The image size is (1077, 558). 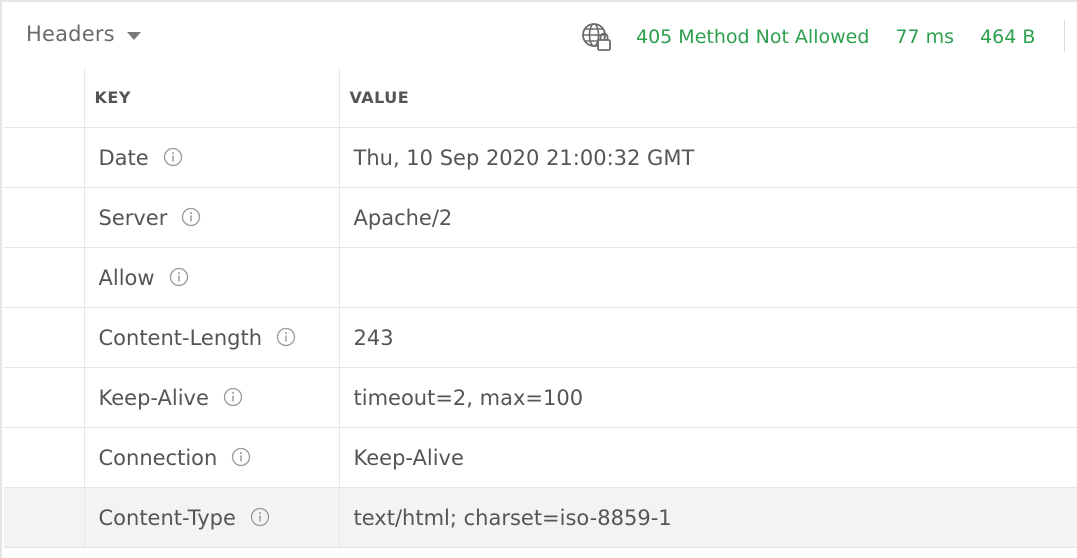 I want to click on globe-lock-icon, so click(x=597, y=37).